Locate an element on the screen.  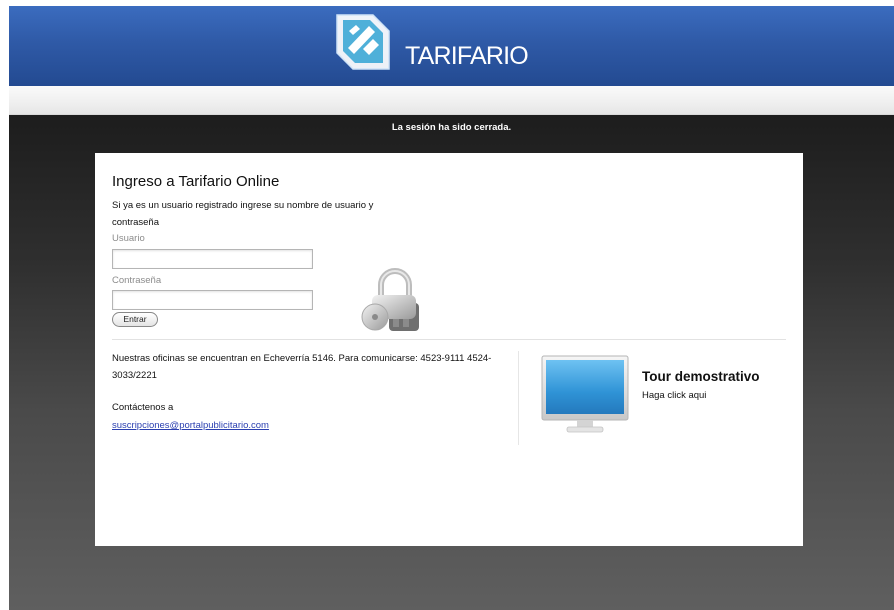
section-divider is located at coordinates (449, 339).